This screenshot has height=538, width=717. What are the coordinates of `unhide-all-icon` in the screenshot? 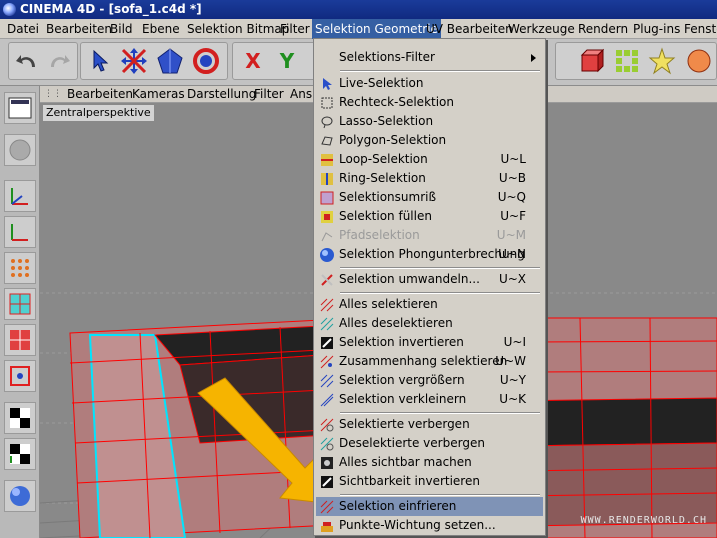 It's located at (327, 463).